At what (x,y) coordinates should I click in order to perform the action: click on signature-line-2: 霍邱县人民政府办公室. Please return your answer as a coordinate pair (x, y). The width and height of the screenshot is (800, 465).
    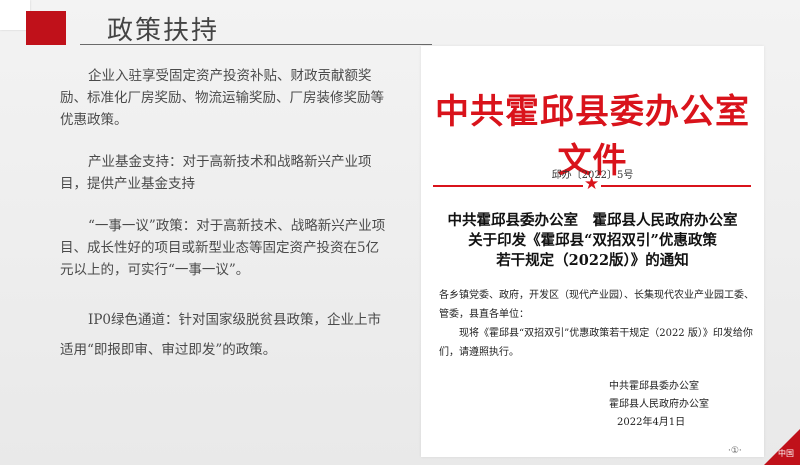
    Looking at the image, I should click on (659, 404).